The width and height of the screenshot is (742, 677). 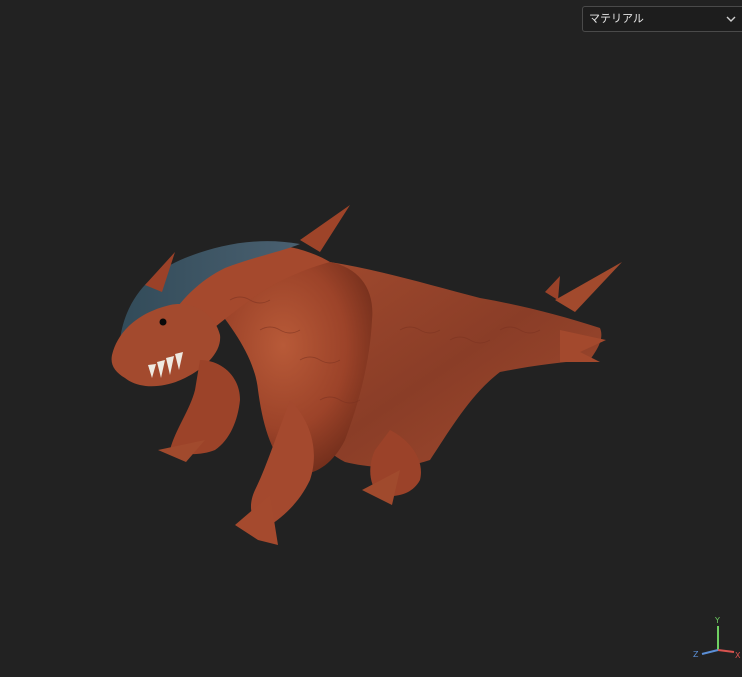 I want to click on z-axis-line, so click(x=710, y=652).